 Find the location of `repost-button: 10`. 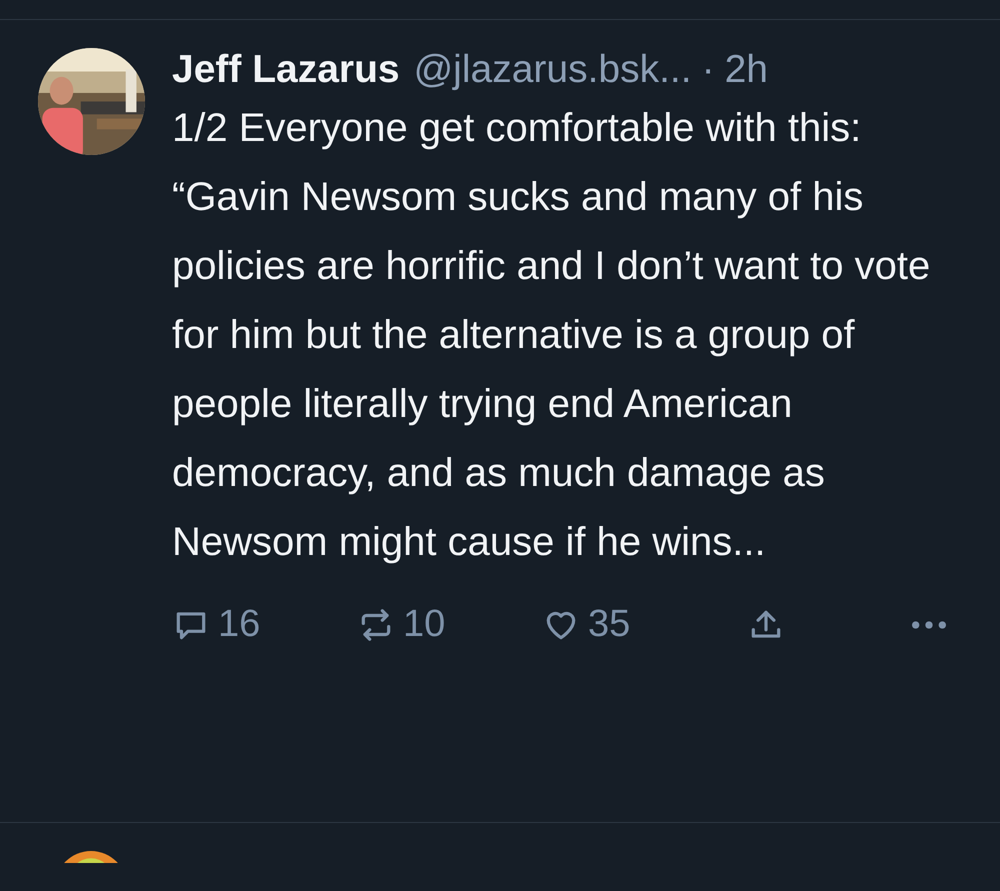

repost-button: 10 is located at coordinates (449, 624).